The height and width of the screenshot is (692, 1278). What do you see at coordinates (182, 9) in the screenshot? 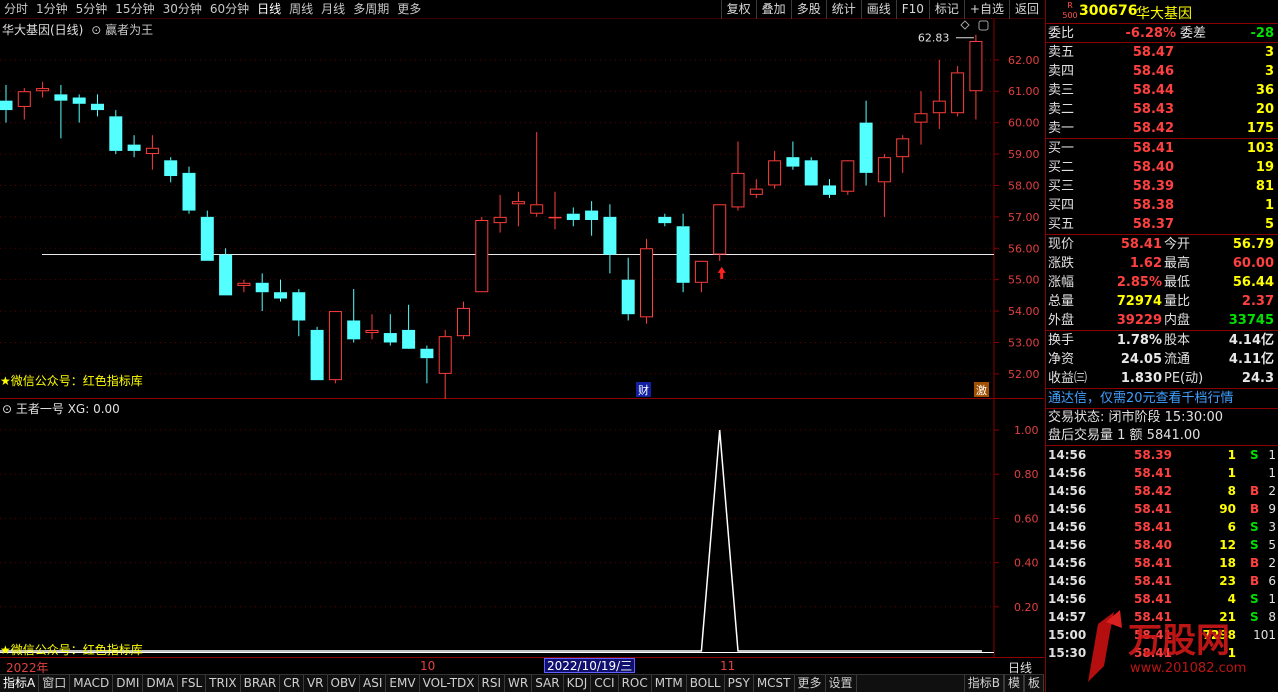
I see `tab-period-4: 30分钟` at bounding box center [182, 9].